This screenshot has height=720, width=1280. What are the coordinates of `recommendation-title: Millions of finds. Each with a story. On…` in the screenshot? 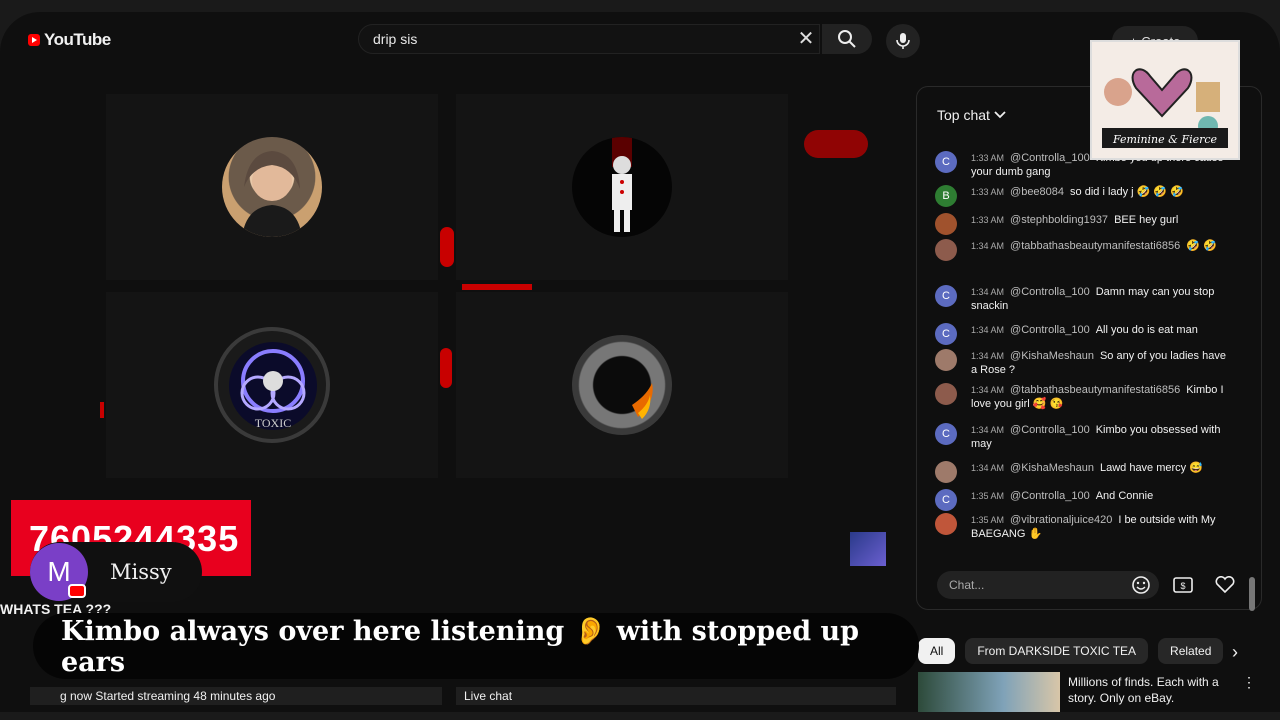 It's located at (1153, 690).